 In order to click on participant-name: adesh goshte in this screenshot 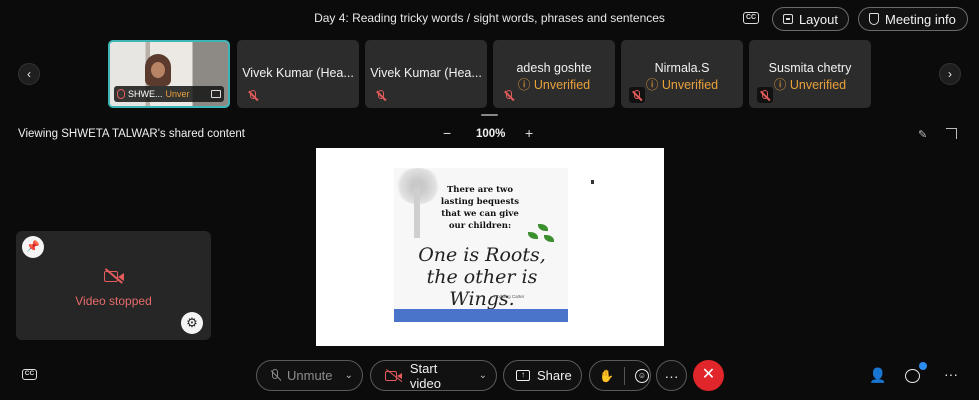, I will do `click(554, 68)`.